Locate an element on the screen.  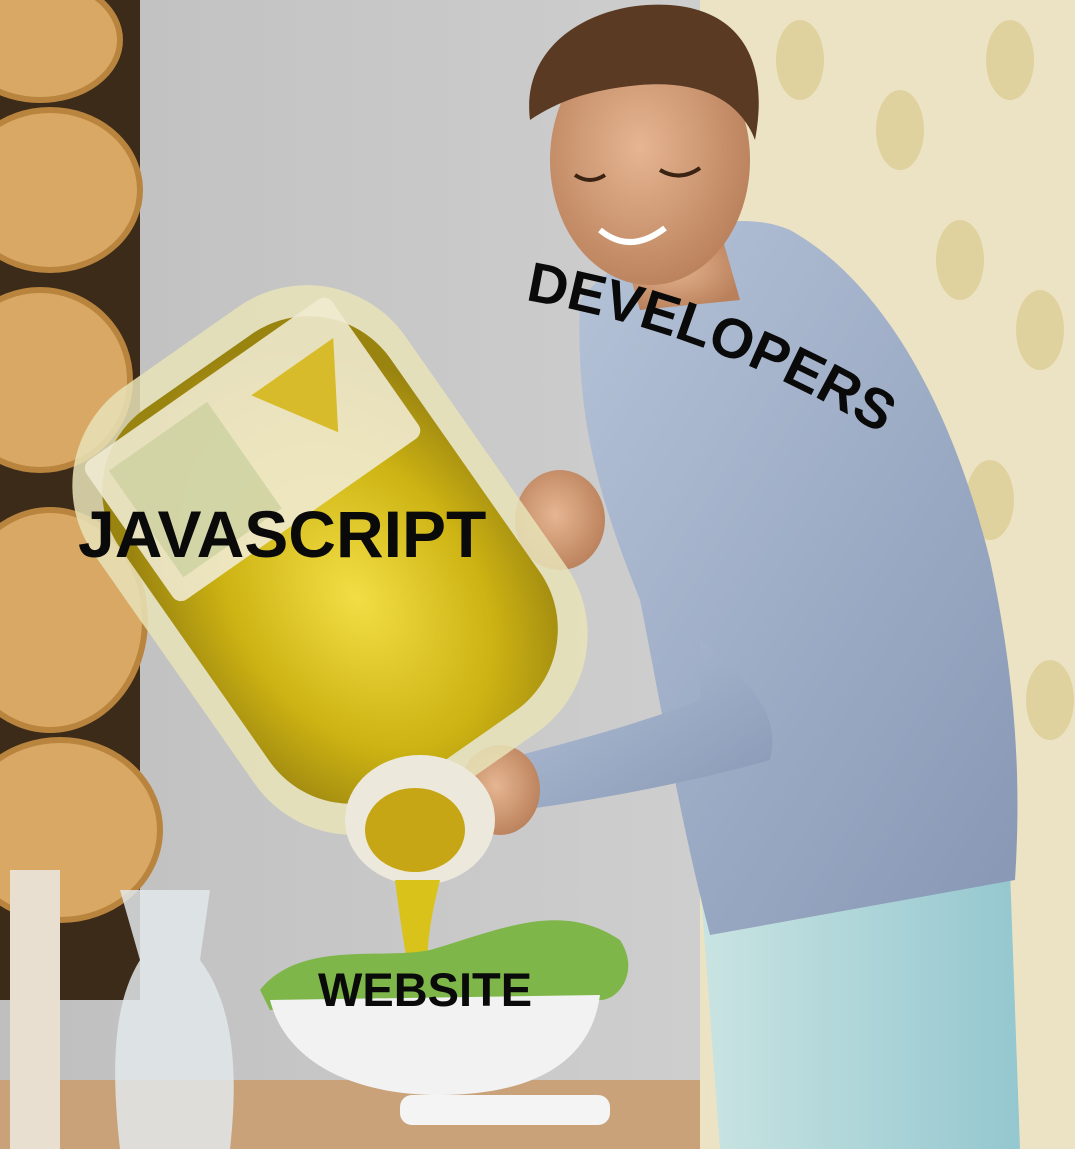
javascript-label: JAVASCRIPT is located at coordinates (282, 534).